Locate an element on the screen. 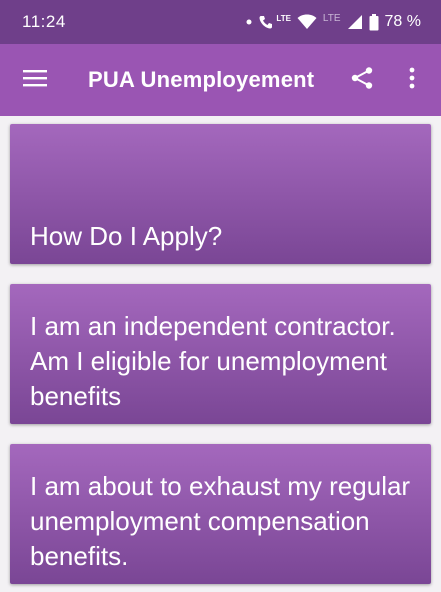 The image size is (441, 592). share-button is located at coordinates (362, 80).